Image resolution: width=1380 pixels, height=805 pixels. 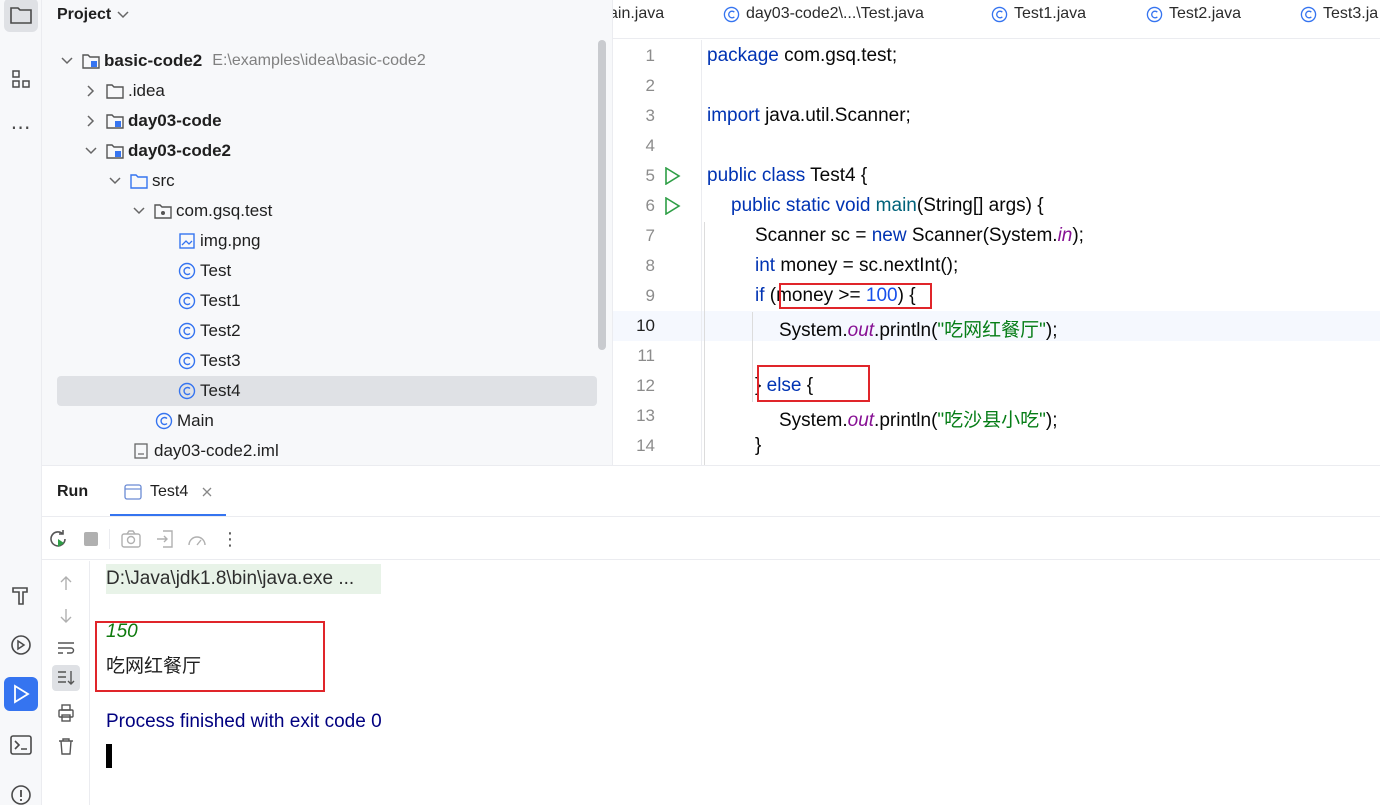 What do you see at coordinates (115, 91) in the screenshot?
I see `folder-icon` at bounding box center [115, 91].